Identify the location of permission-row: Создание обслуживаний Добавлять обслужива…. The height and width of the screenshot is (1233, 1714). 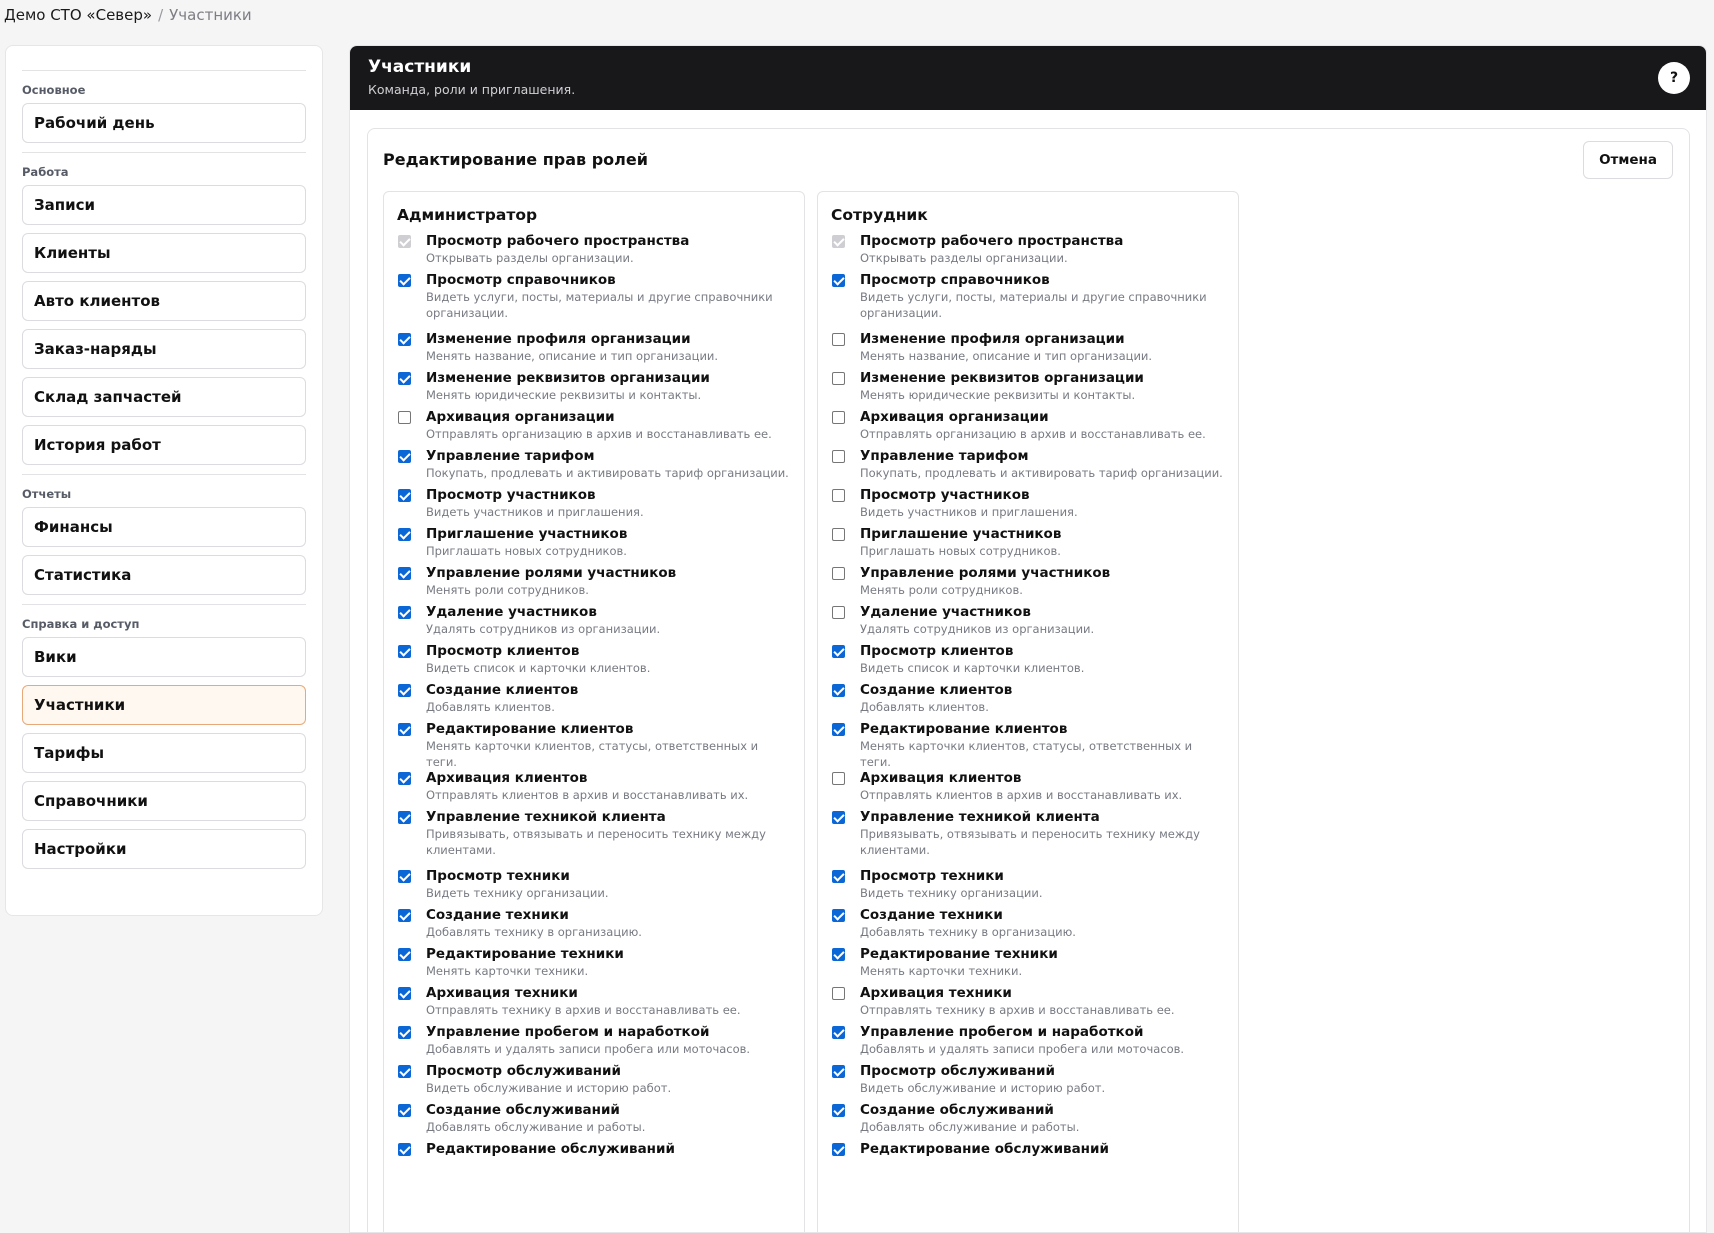
(1028, 1121).